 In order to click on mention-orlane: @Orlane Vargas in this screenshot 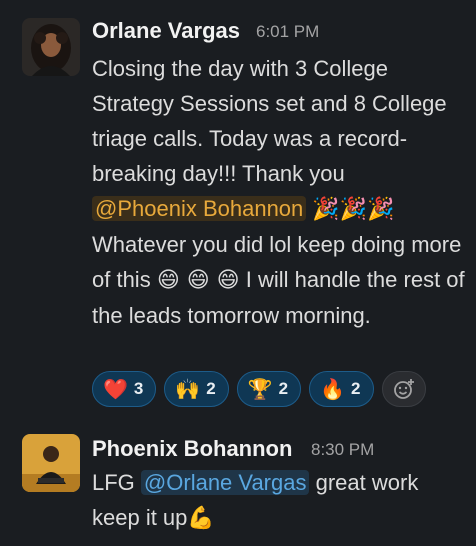, I will do `click(225, 482)`.